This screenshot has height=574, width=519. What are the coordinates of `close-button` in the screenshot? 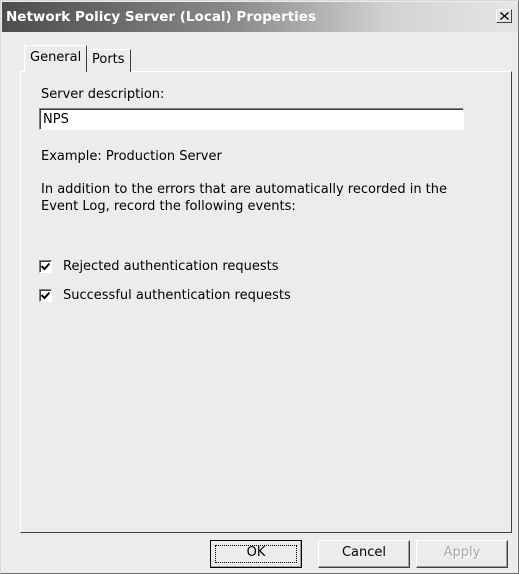 It's located at (504, 16).